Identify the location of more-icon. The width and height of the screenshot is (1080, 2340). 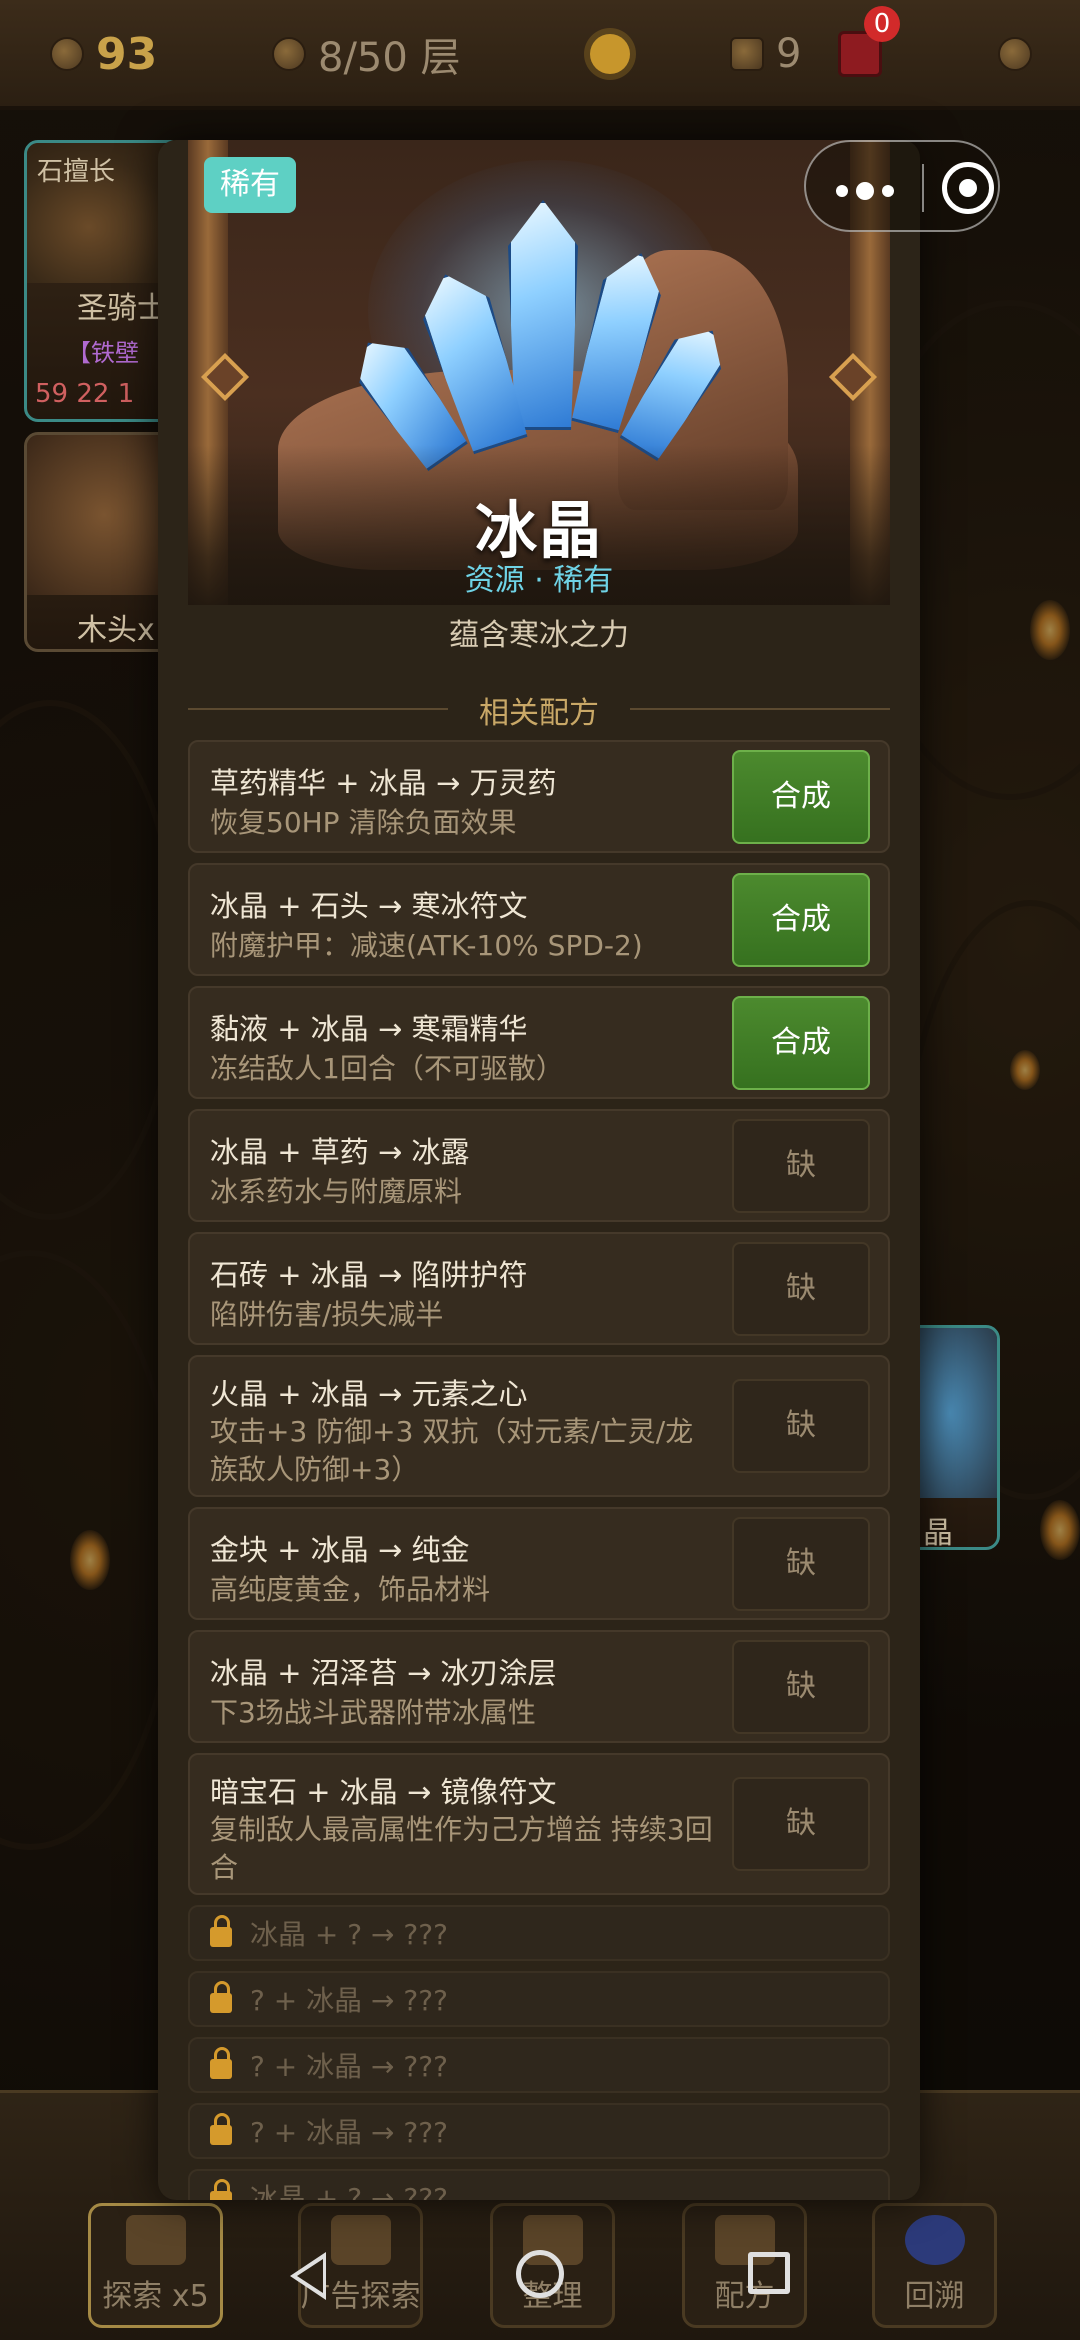
(865, 191).